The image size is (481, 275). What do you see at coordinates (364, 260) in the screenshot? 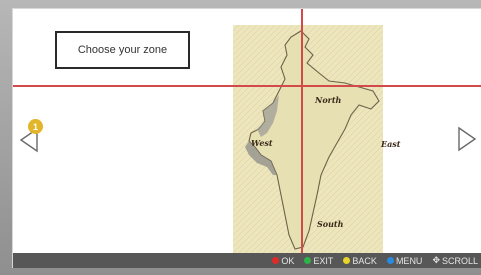
I see `back-key-label: BACK` at bounding box center [364, 260].